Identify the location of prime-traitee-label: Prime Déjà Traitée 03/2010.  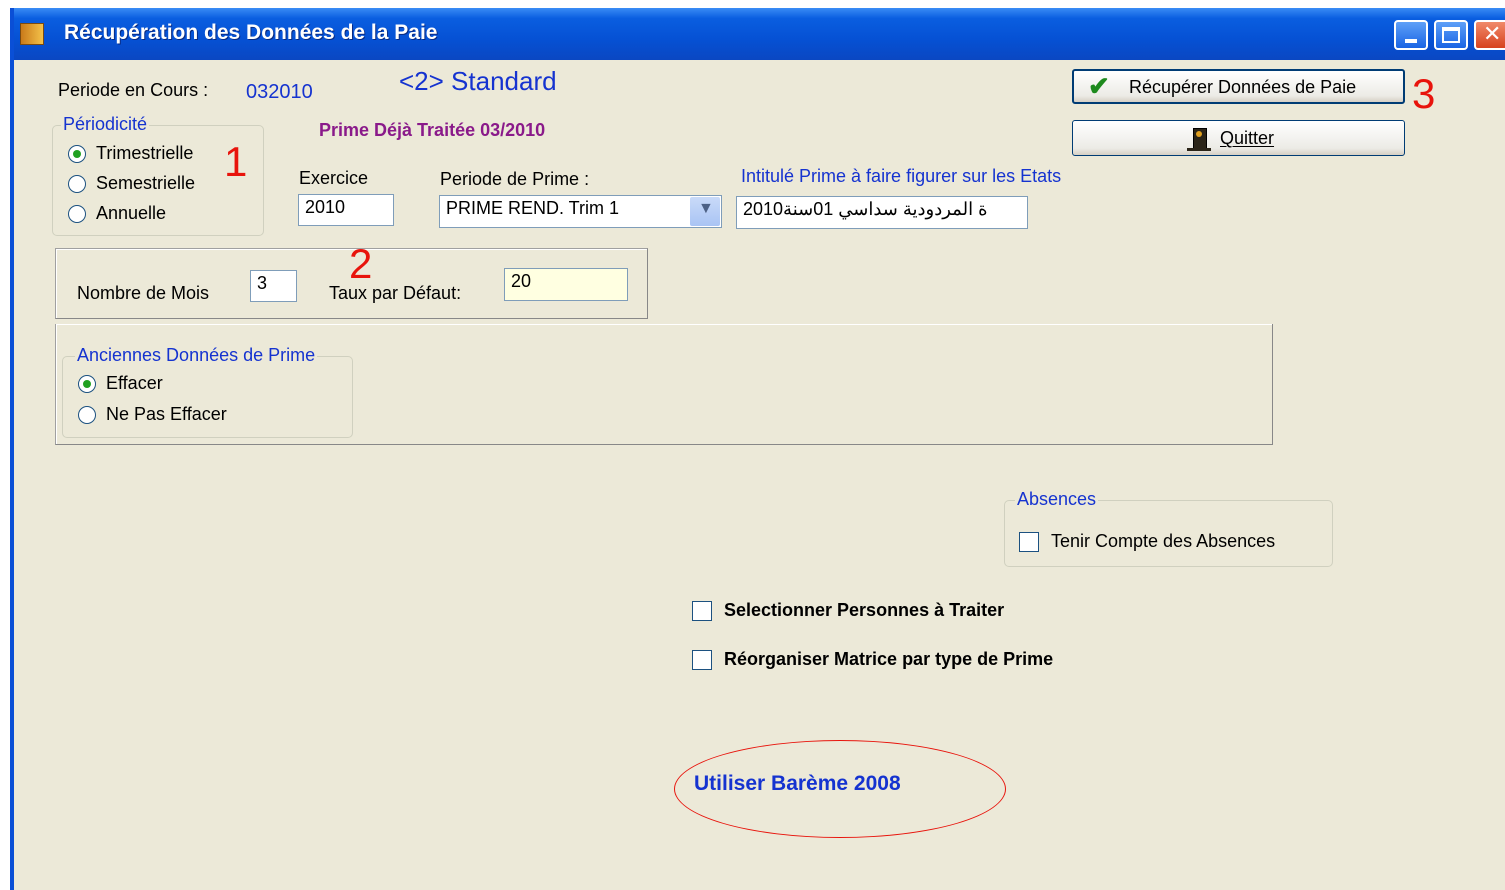
(432, 130).